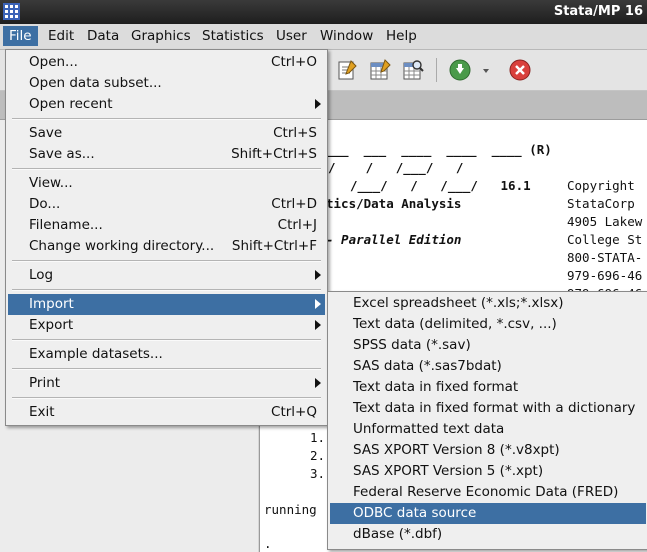 Image resolution: width=647 pixels, height=552 pixels. I want to click on menu-item-label: Excel spreadsheet (*.xls;*.xlsx), so click(458, 303).